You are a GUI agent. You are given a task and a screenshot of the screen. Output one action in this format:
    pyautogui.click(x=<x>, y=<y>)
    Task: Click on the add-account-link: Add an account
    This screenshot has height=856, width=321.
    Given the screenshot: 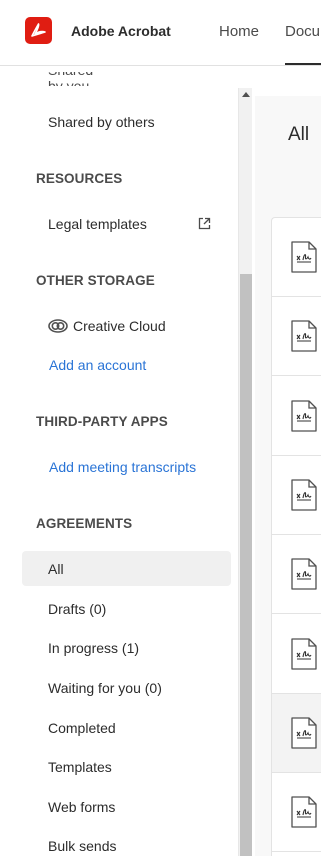 What is the action you would take?
    pyautogui.click(x=97, y=365)
    